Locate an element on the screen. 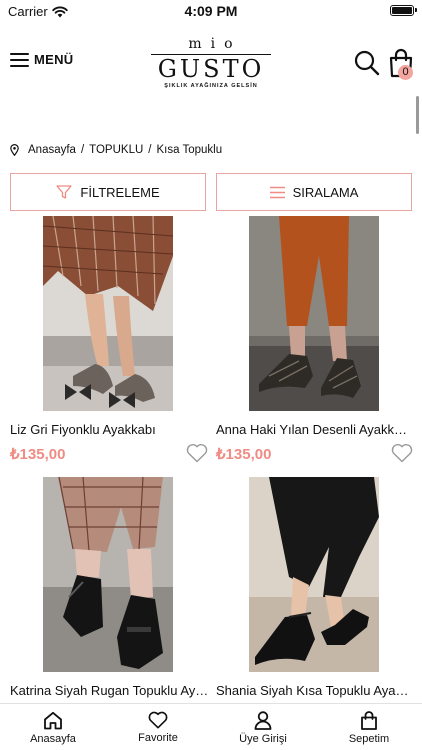 The image size is (422, 750). breadcrumb-category: TOPUKLU is located at coordinates (116, 150).